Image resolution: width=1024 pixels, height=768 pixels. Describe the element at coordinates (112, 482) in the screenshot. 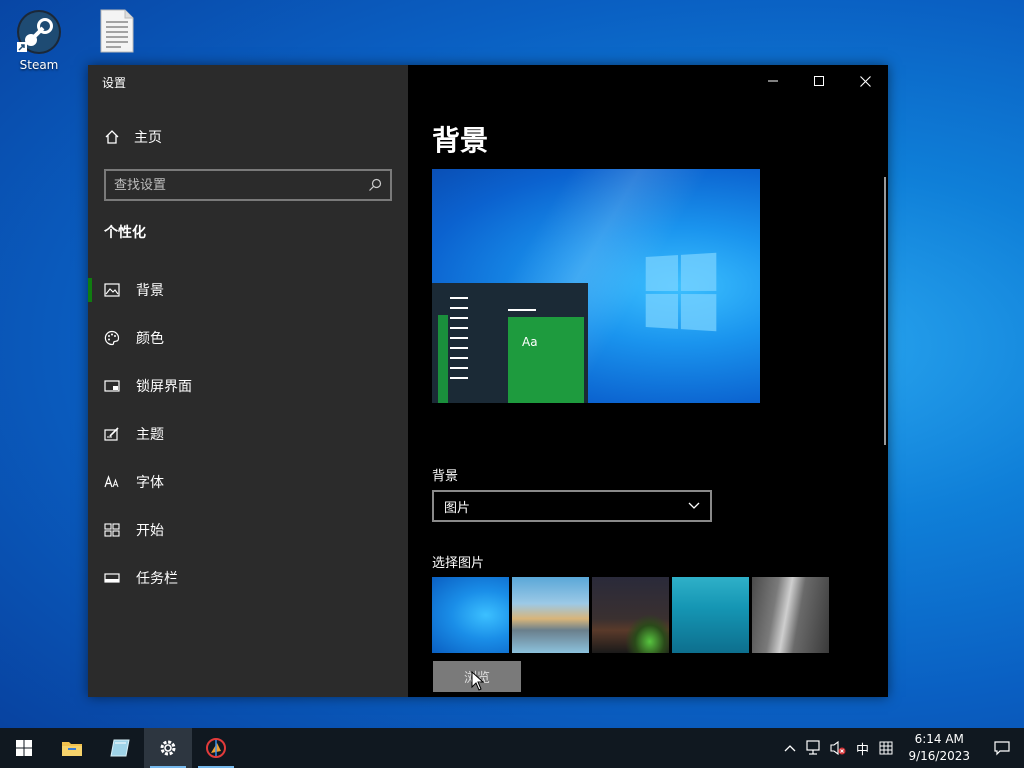

I see `font-icon` at that location.